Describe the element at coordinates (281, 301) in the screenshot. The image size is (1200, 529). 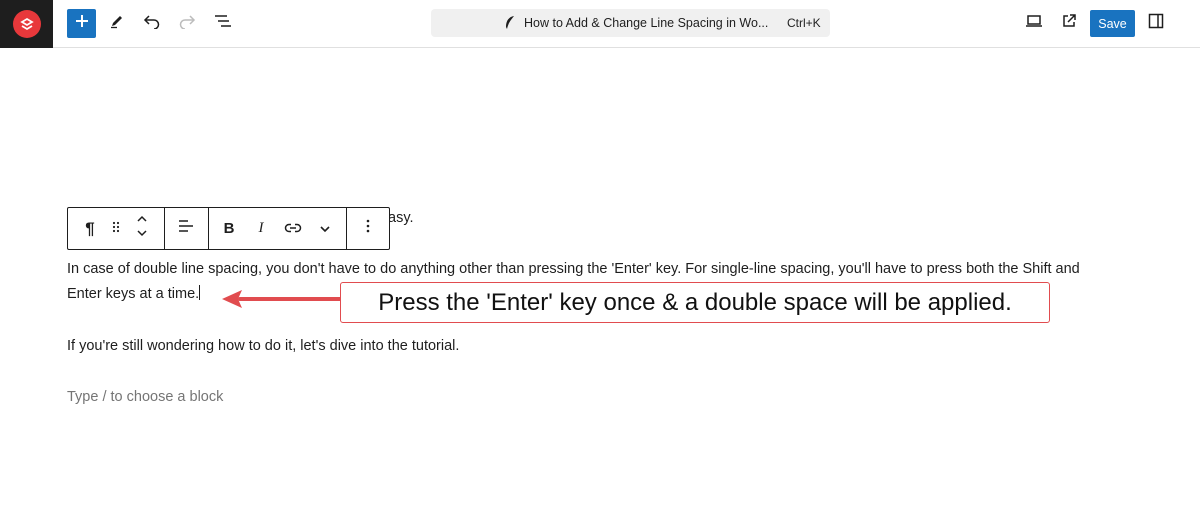
I see `annotation-arrow-icon` at that location.